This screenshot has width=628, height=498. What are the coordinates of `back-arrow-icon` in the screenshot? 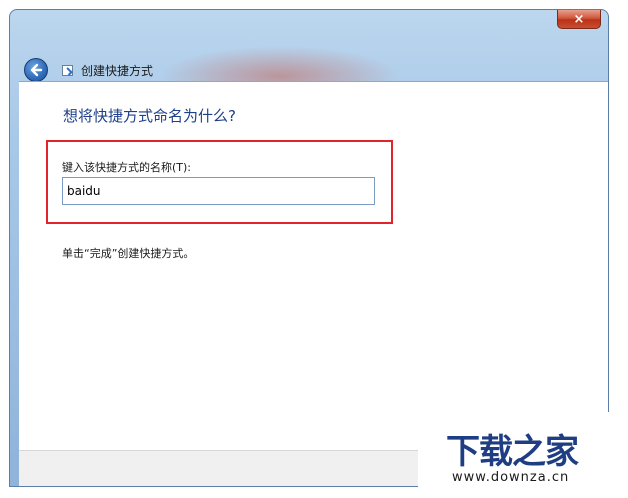 It's located at (36, 70).